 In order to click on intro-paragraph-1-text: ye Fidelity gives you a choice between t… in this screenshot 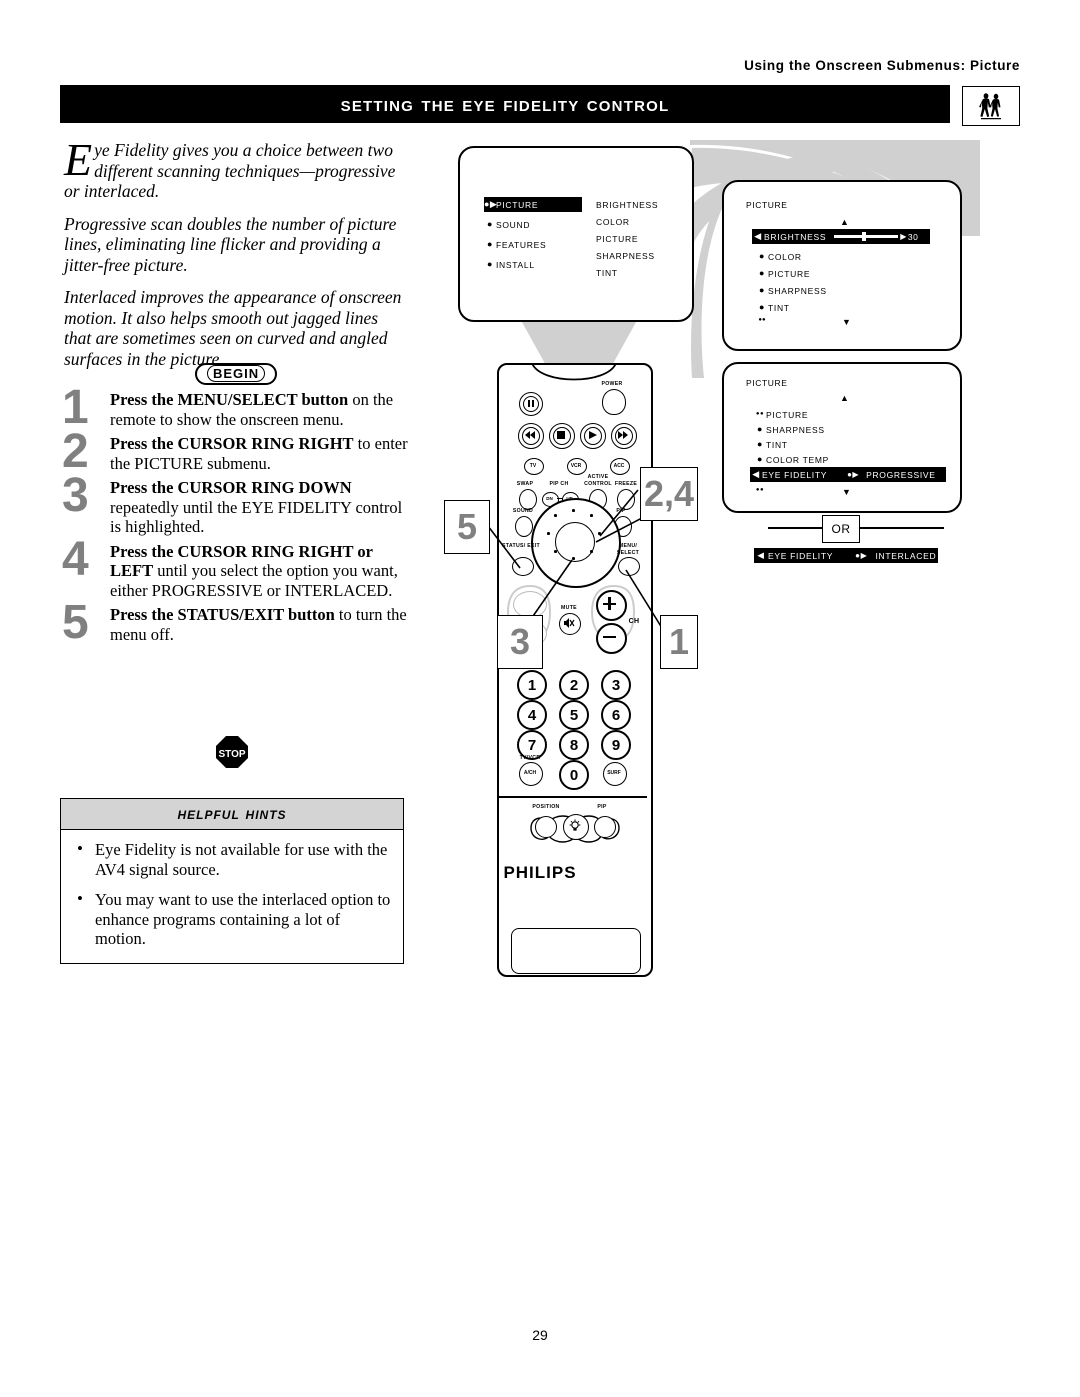, I will do `click(230, 170)`.